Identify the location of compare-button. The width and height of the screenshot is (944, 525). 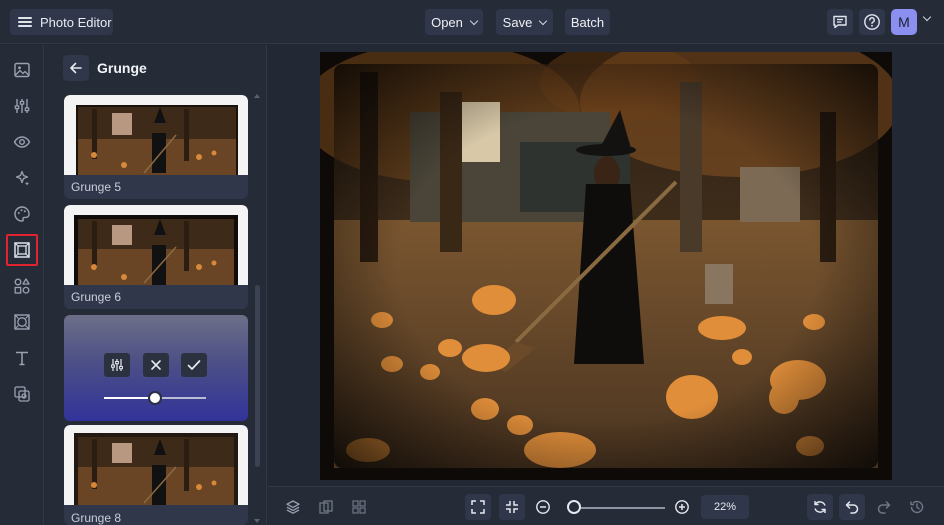
(326, 507).